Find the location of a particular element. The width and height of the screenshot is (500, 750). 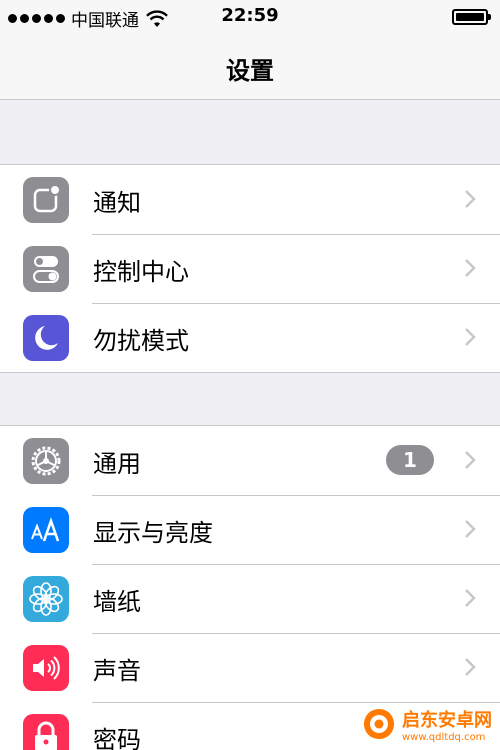

settings-row-label: 声音 is located at coordinates (117, 671).